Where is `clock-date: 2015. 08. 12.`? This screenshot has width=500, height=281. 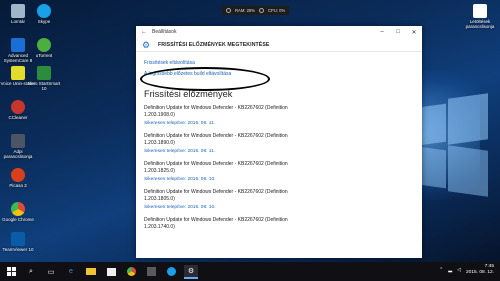 clock-date: 2015. 08. 12. is located at coordinates (479, 272).